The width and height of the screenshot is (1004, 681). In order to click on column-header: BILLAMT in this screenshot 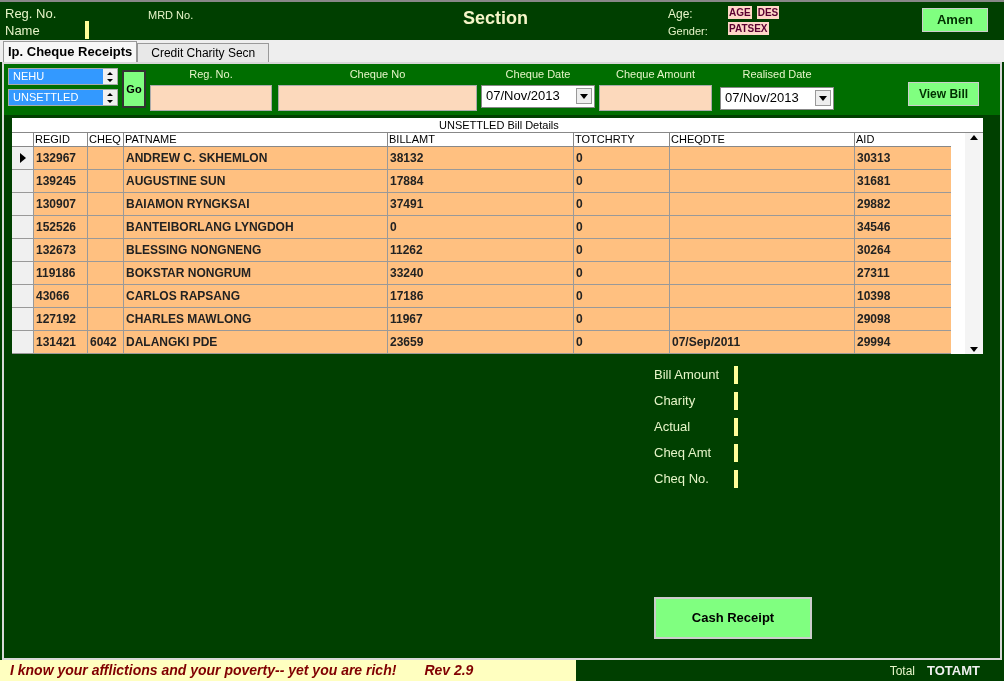, I will do `click(480, 139)`.